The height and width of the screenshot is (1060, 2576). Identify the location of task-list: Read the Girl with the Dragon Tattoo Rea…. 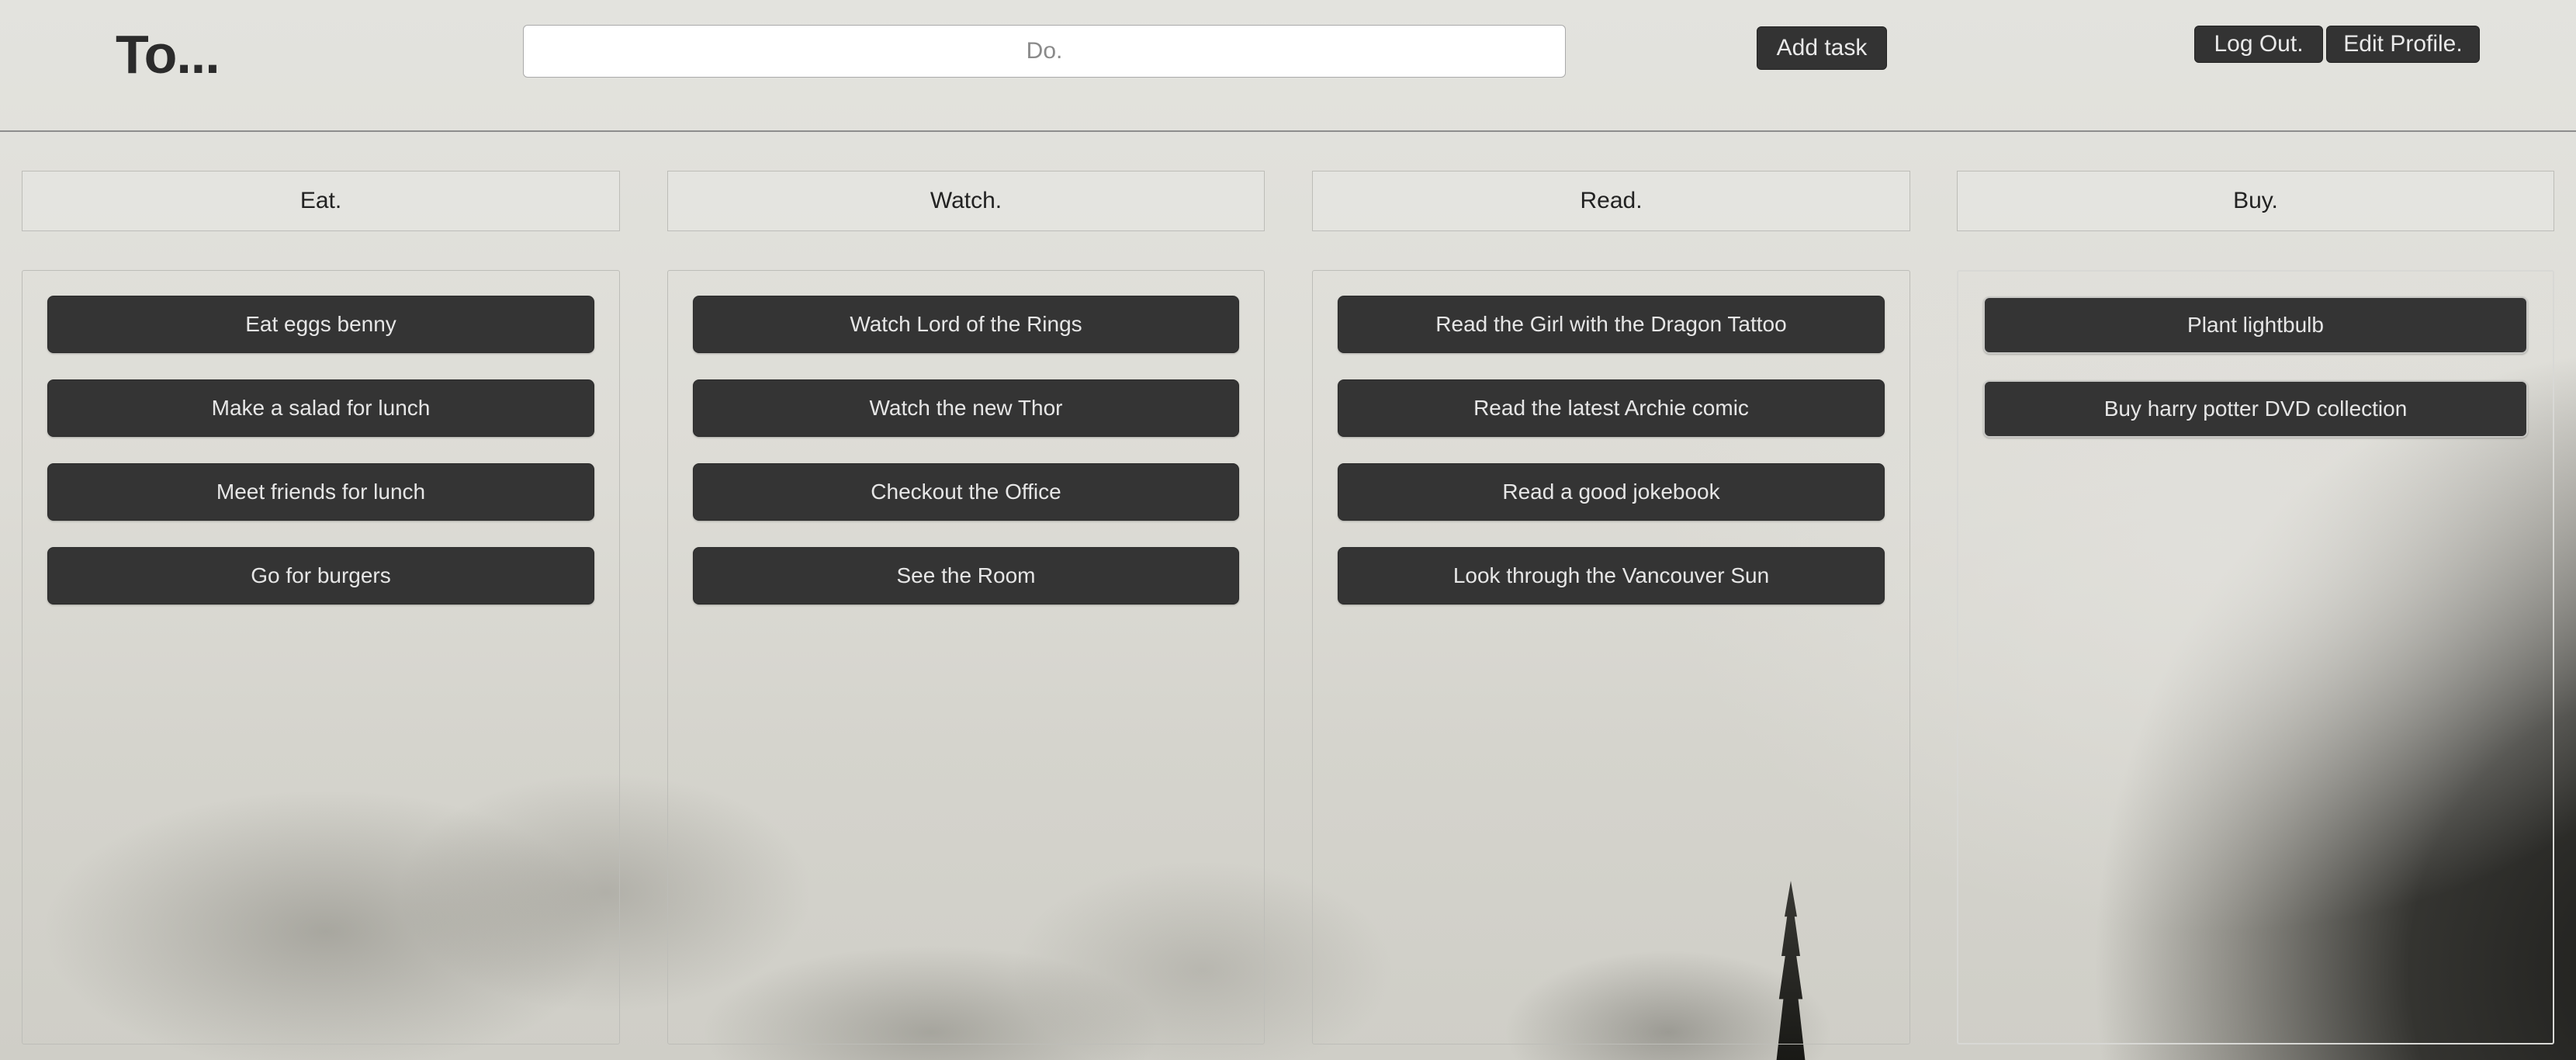
(1611, 464).